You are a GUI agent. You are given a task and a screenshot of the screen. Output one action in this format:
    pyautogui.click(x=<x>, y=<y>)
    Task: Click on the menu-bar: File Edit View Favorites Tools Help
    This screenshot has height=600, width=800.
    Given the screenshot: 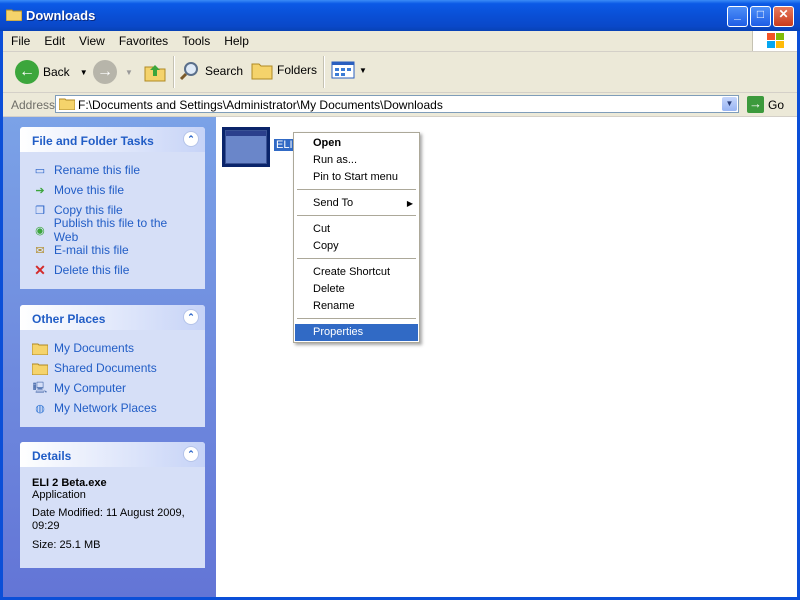 What is the action you would take?
    pyautogui.click(x=400, y=41)
    